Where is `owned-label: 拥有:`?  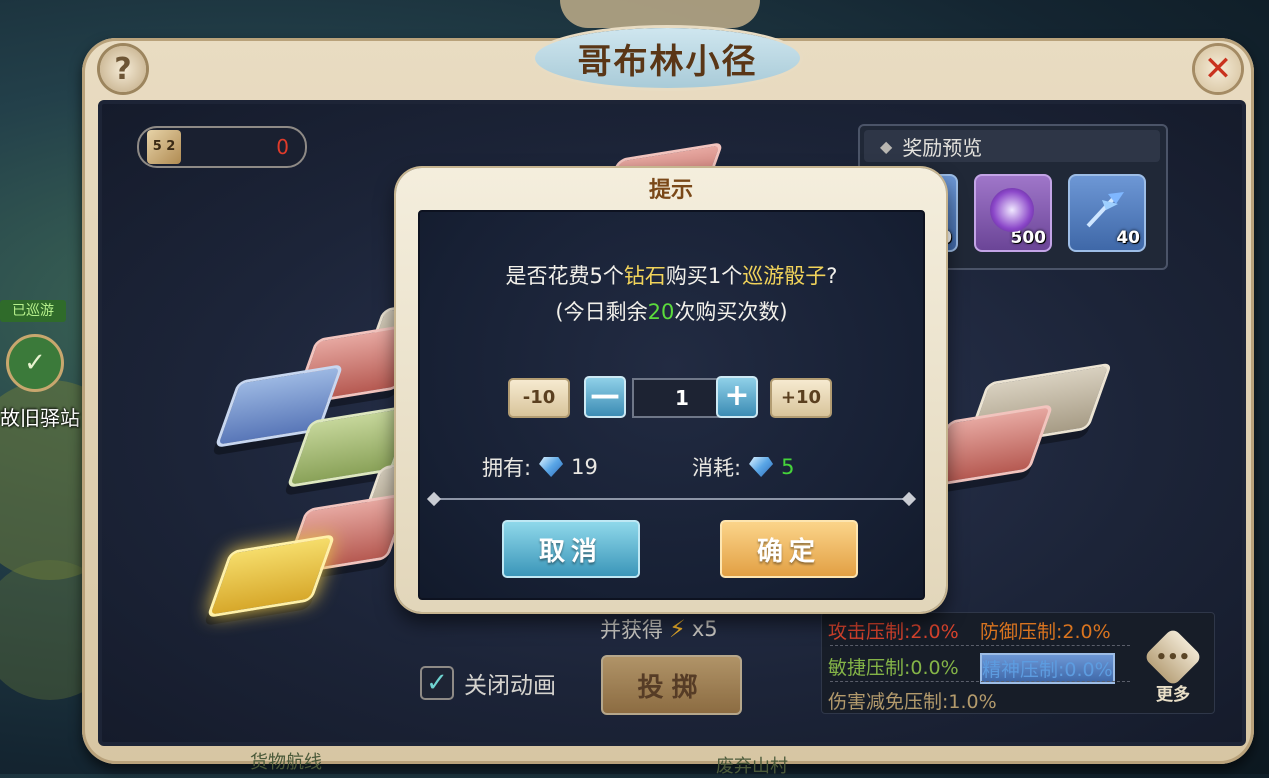
owned-label: 拥有: is located at coordinates (507, 468).